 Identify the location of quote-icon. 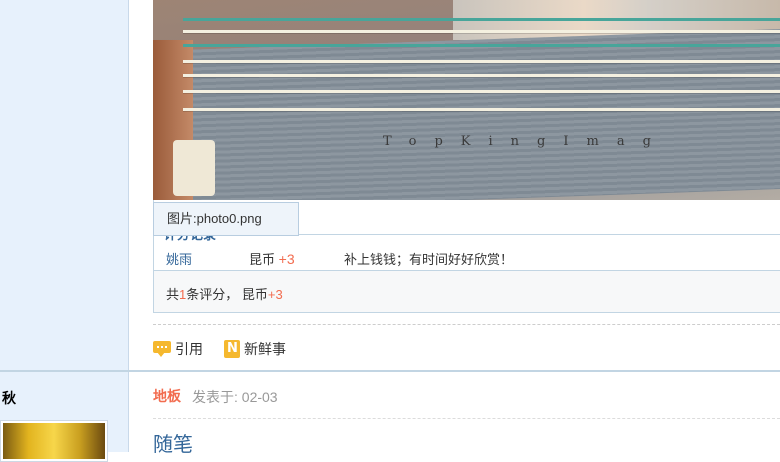
(162, 349).